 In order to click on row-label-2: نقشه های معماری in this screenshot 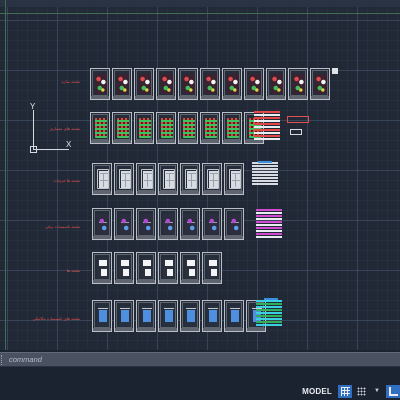, I will do `click(64, 128)`.